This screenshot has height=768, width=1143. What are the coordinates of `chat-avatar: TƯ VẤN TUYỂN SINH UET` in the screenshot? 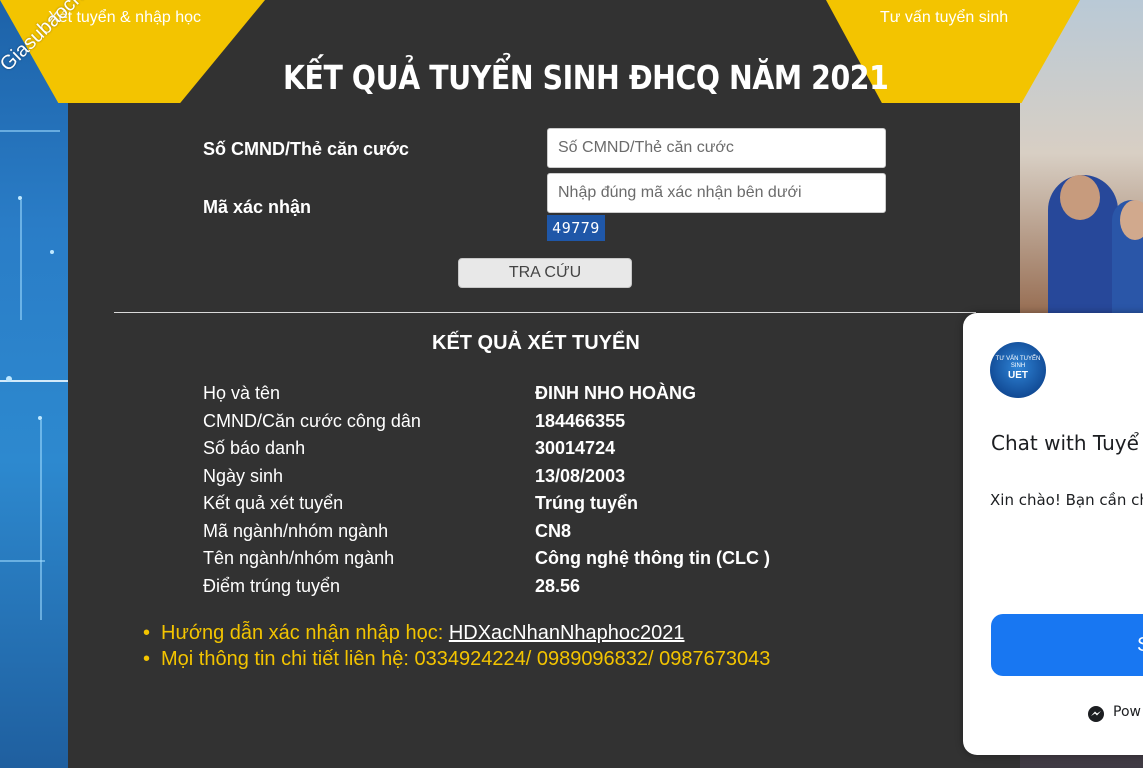 It's located at (1018, 370).